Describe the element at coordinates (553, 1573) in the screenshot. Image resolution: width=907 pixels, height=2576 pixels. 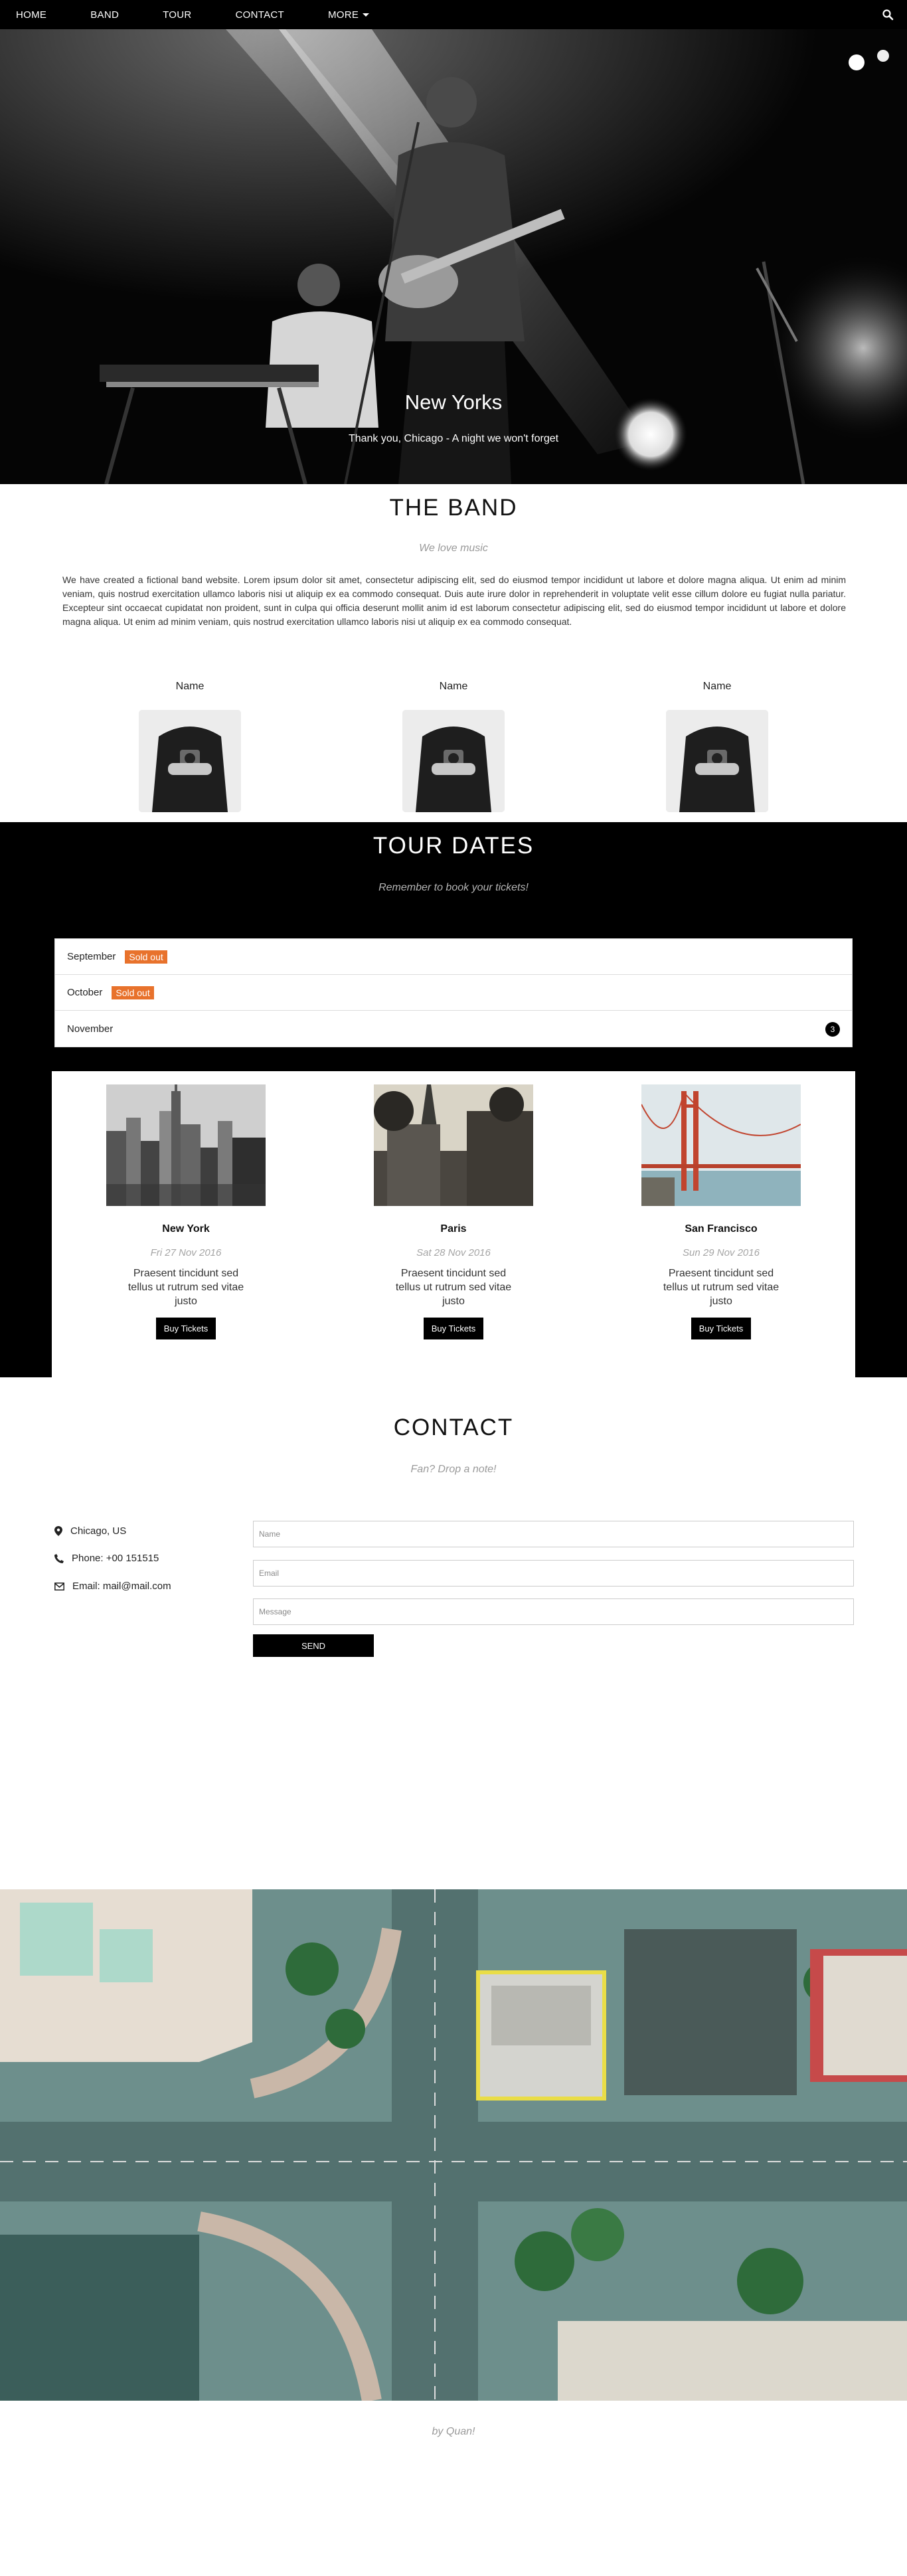
I see `email-input` at that location.